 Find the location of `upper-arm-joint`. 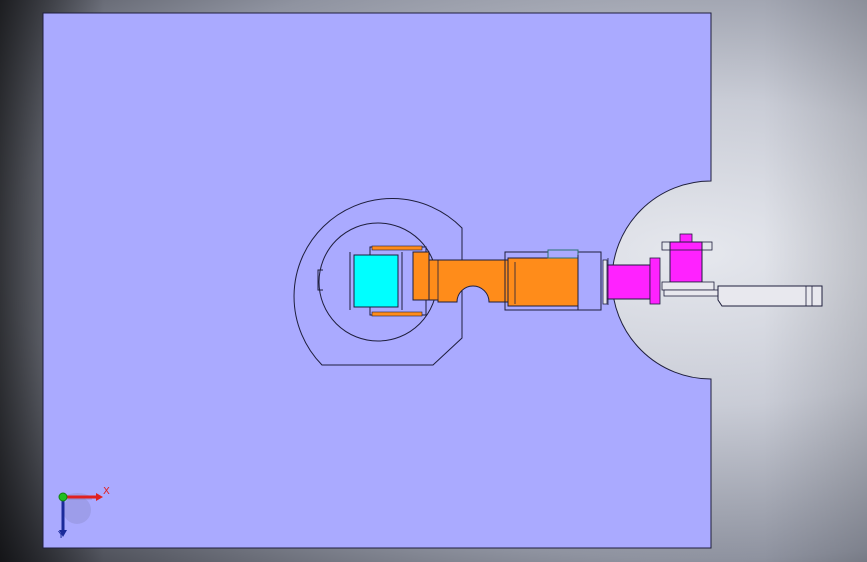

upper-arm-joint is located at coordinates (421, 276).